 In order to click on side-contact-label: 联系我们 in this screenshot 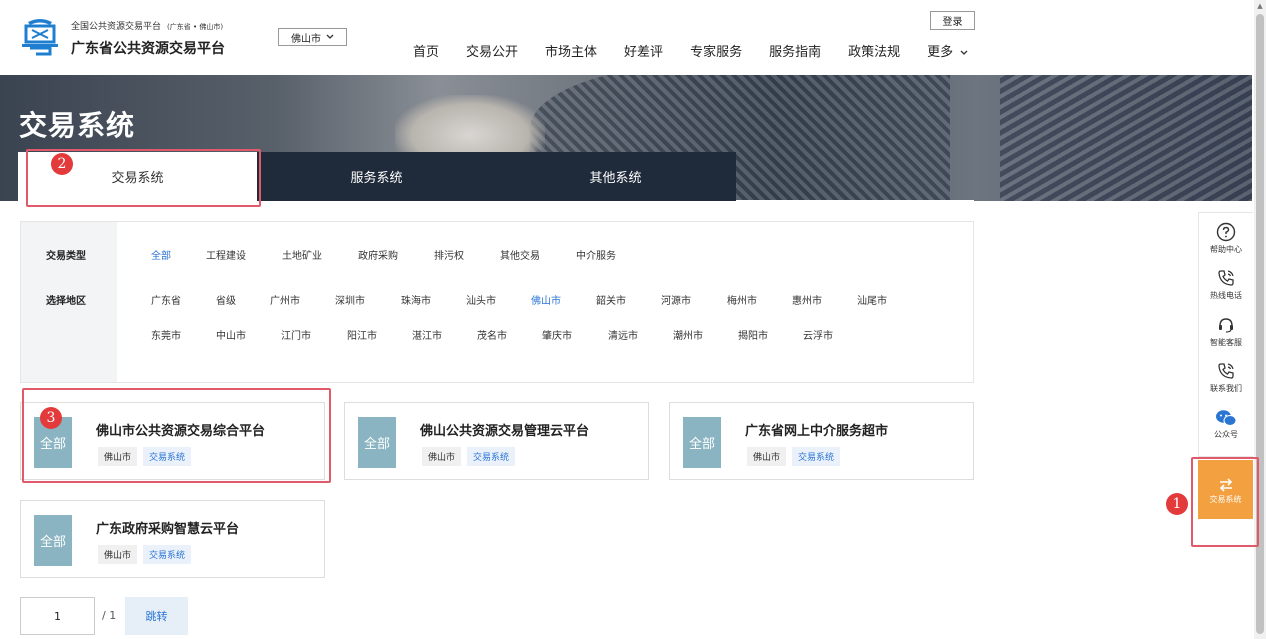, I will do `click(1226, 388)`.